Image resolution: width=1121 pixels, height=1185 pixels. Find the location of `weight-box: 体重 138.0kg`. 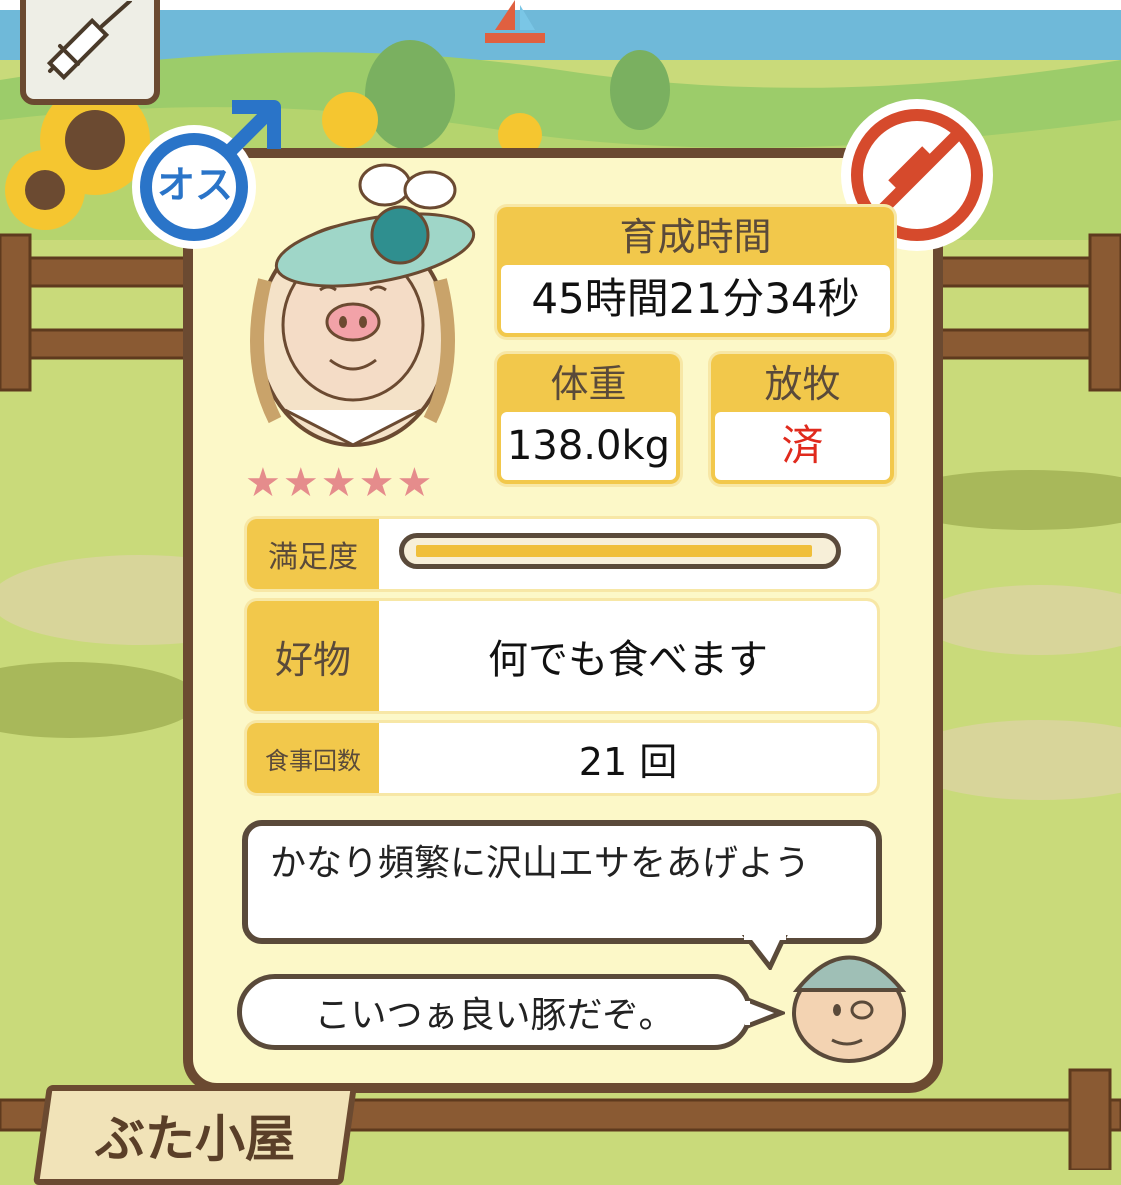

weight-box: 体重 138.0kg is located at coordinates (588, 419).